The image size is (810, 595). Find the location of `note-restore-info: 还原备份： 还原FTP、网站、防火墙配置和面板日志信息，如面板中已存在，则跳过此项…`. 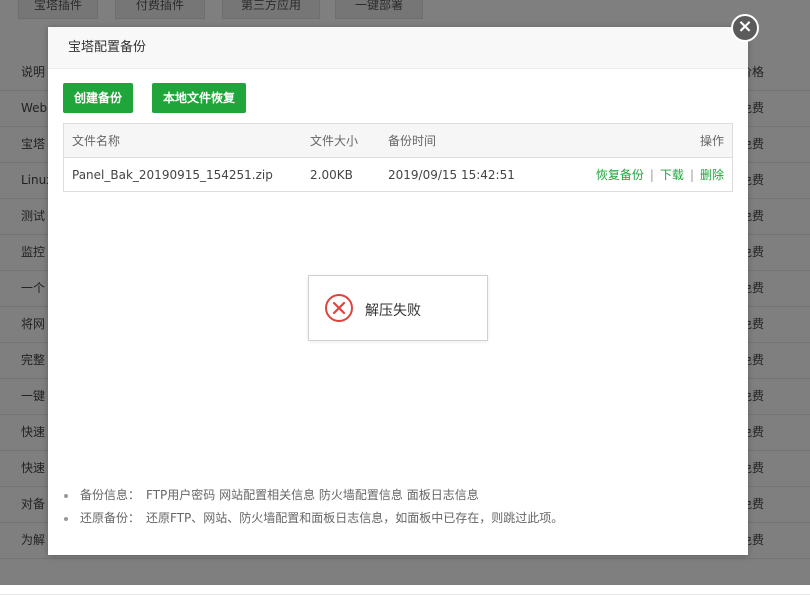

note-restore-info: 还原备份： 还原FTP、网站、防火墙配置和面板日志信息，如面板中已存在，则跳过此项… is located at coordinates (313, 519).